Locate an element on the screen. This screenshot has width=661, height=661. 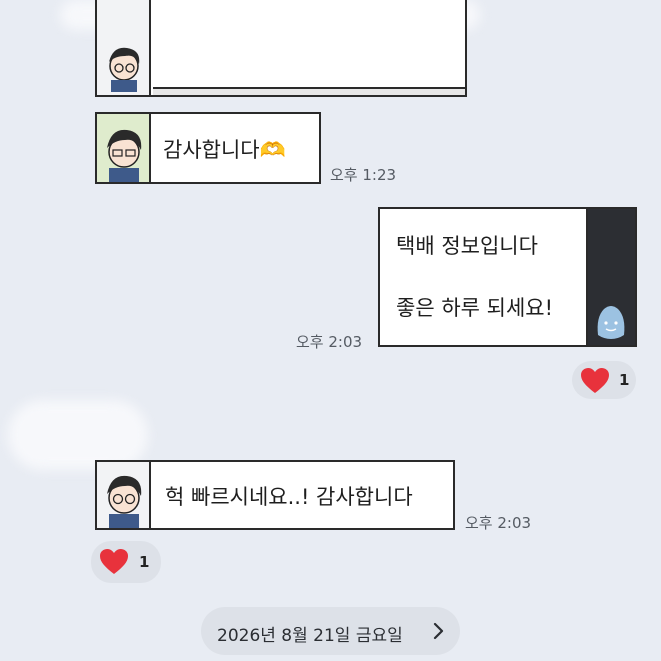
message-text: 헉 빠르시네요..! 감사합니다 is located at coordinates (289, 497).